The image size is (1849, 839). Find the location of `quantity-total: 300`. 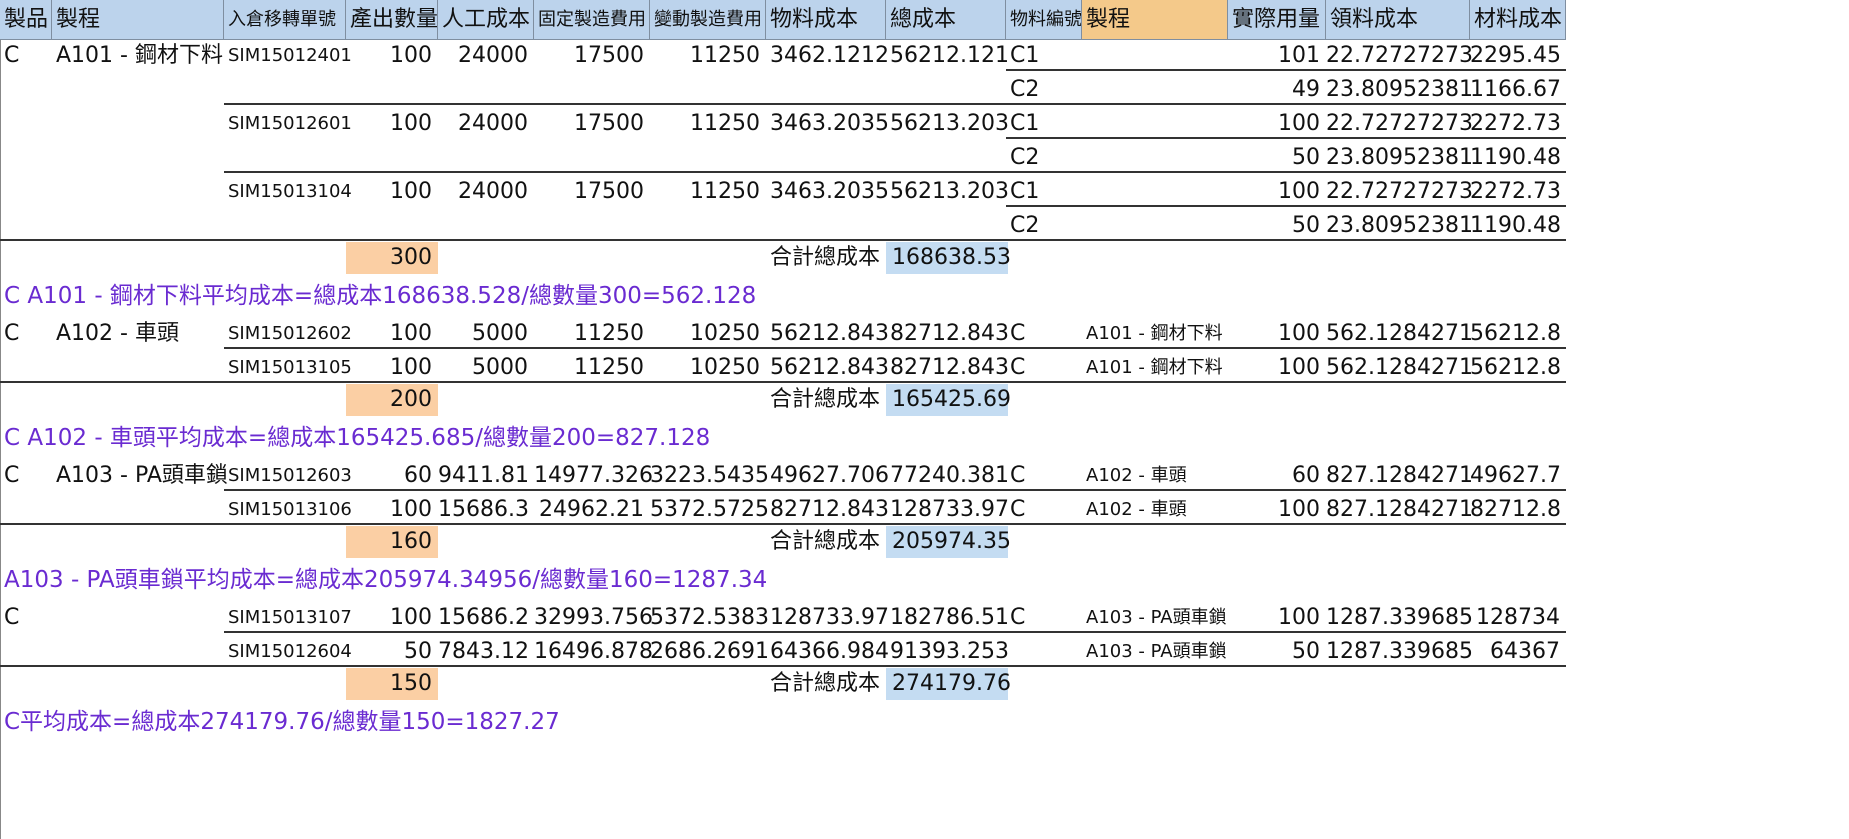

quantity-total: 300 is located at coordinates (392, 258).